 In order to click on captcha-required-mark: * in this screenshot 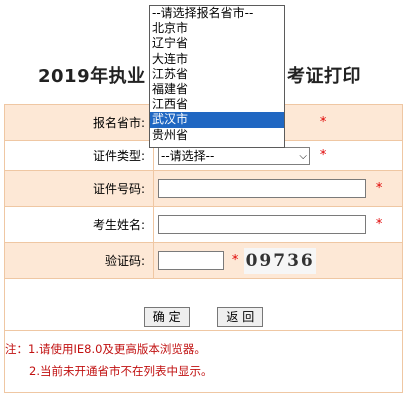, I will do `click(235, 260)`.